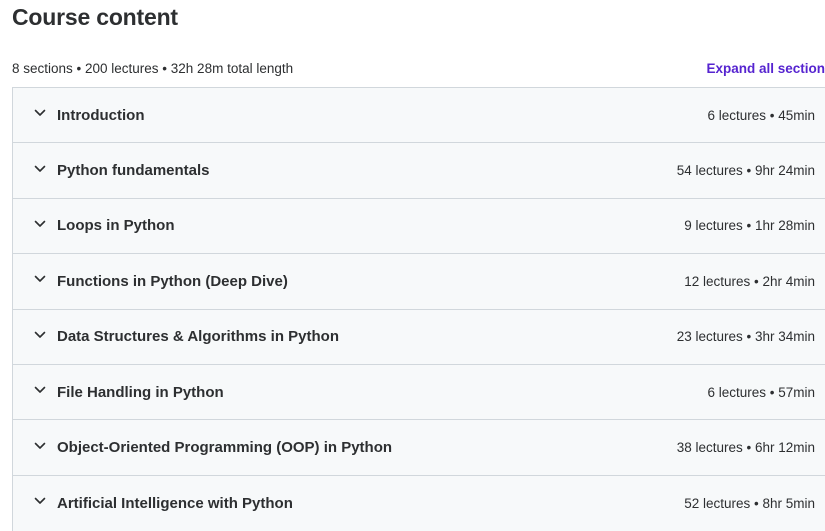  Describe the element at coordinates (749, 281) in the screenshot. I see `section-meta: 12 lectures • 2hr 4min` at that location.